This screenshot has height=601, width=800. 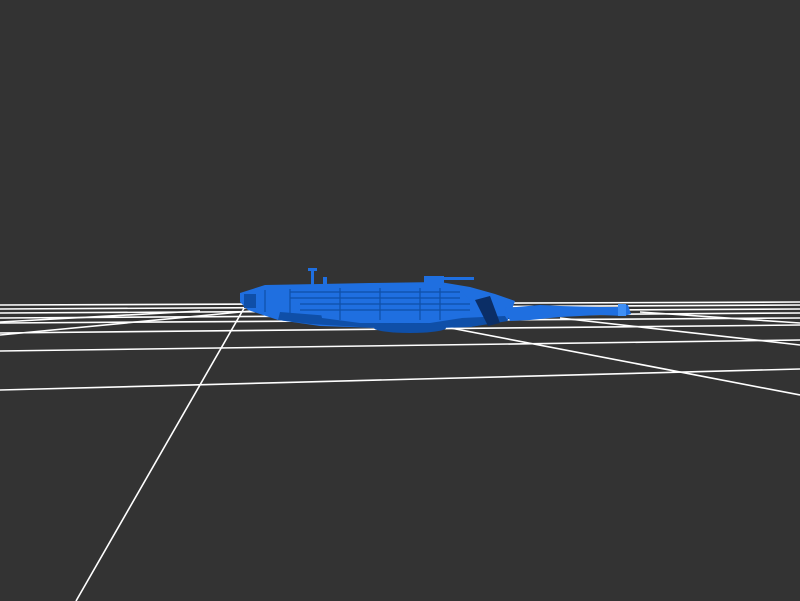 I want to click on antenna-base, so click(x=325, y=281).